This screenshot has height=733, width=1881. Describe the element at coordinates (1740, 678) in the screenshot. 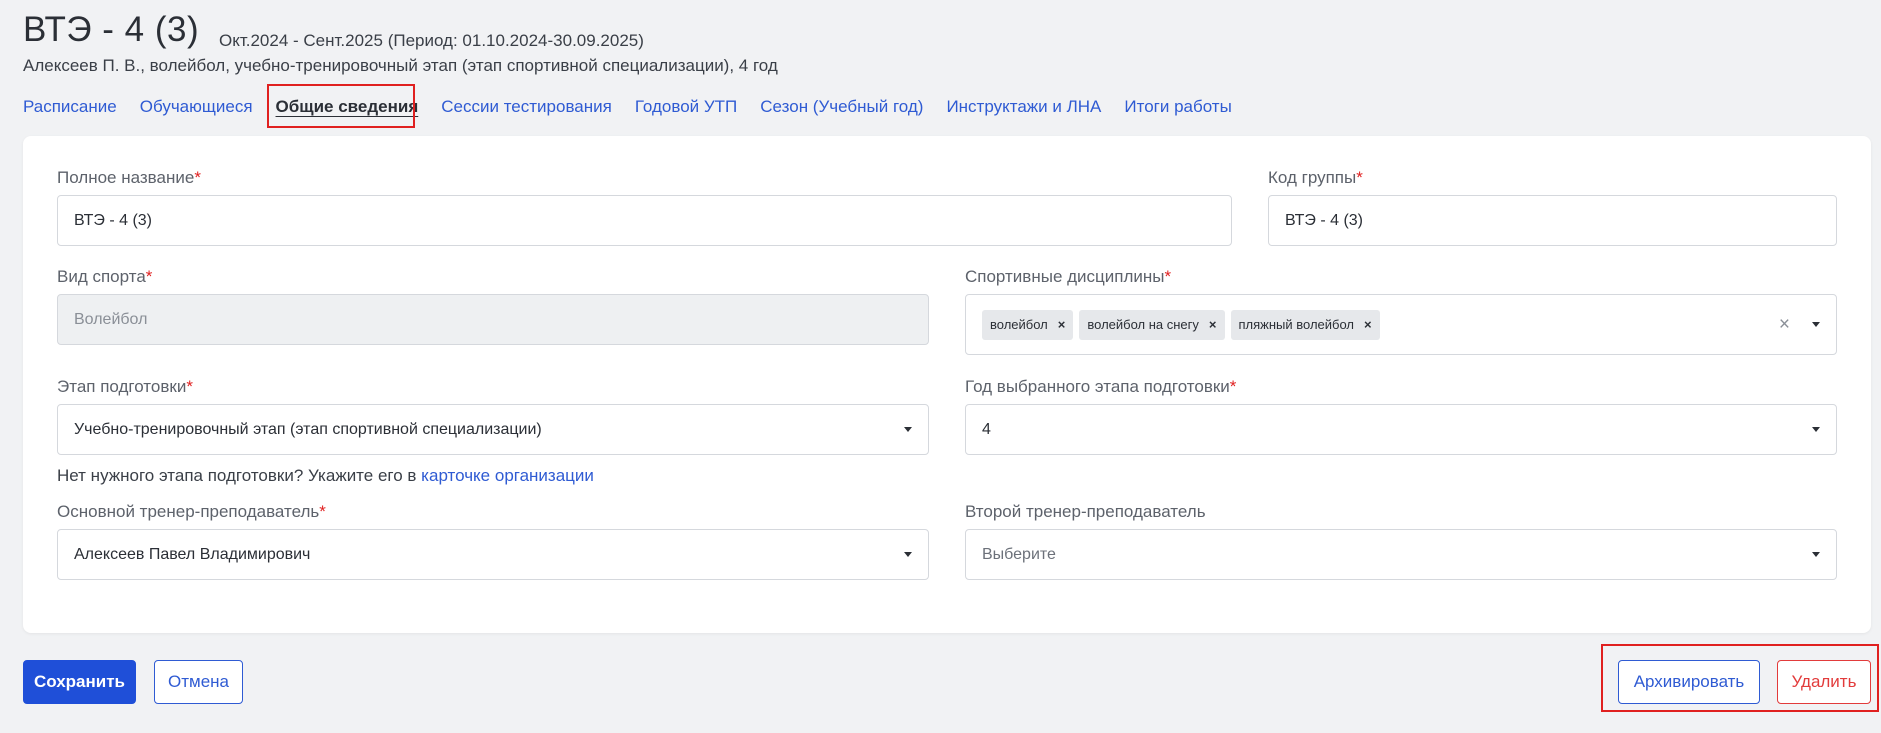

I see `actions-highlight` at that location.